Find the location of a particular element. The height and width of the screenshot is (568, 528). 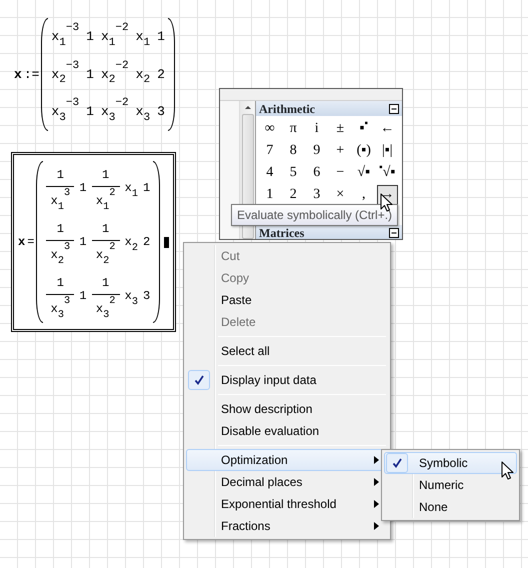

menu-item: Disable evaluation is located at coordinates (287, 431).